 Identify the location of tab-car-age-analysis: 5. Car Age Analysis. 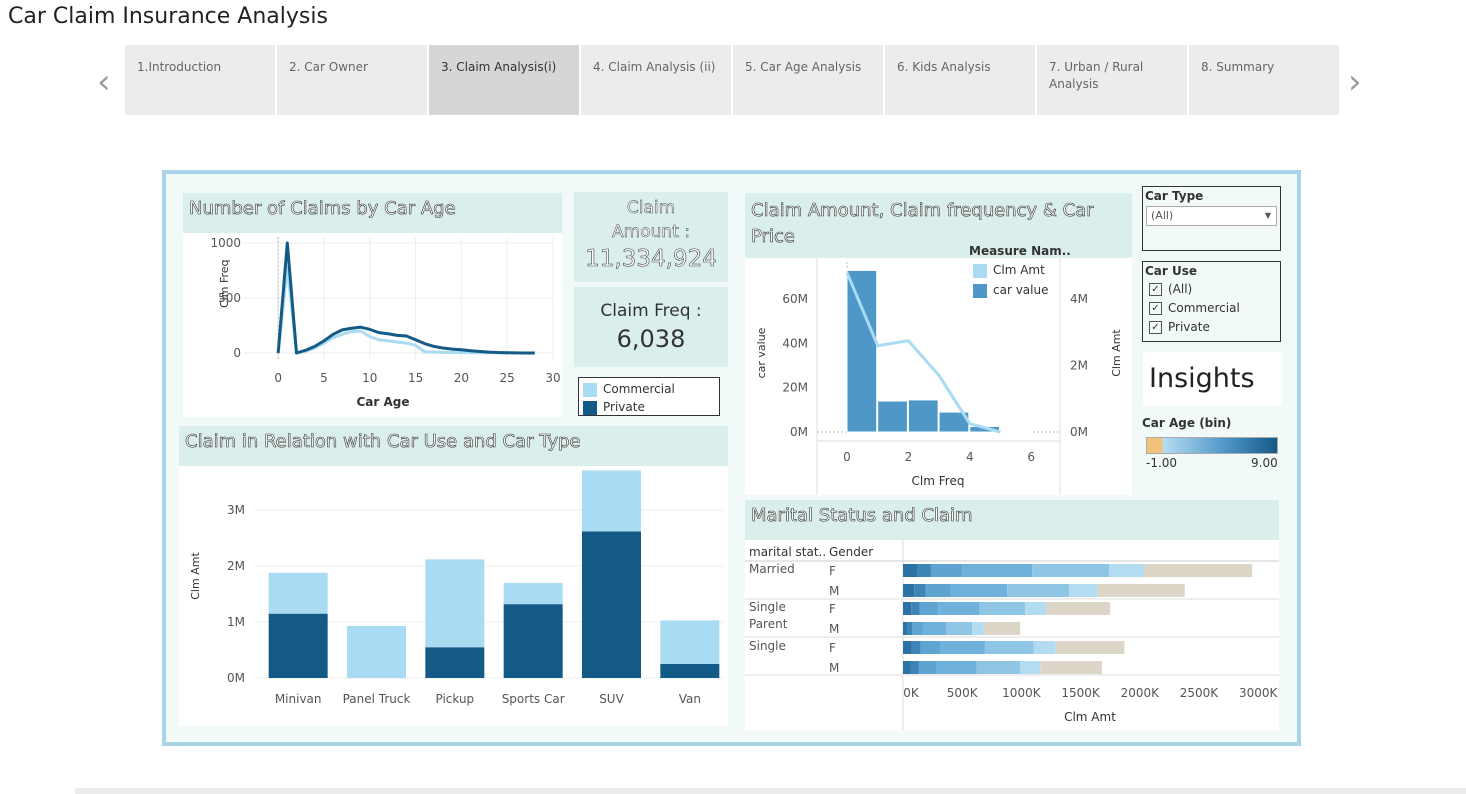
(808, 80).